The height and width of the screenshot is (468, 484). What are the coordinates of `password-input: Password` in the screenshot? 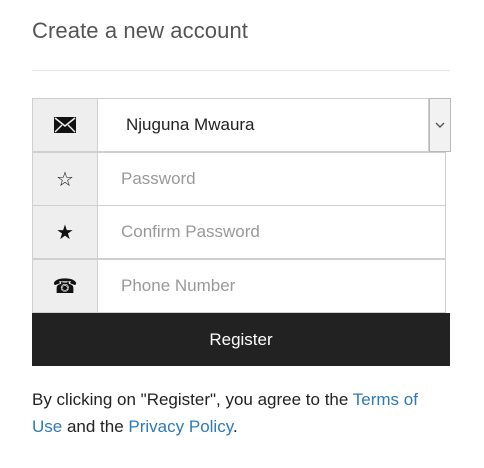 It's located at (271, 179).